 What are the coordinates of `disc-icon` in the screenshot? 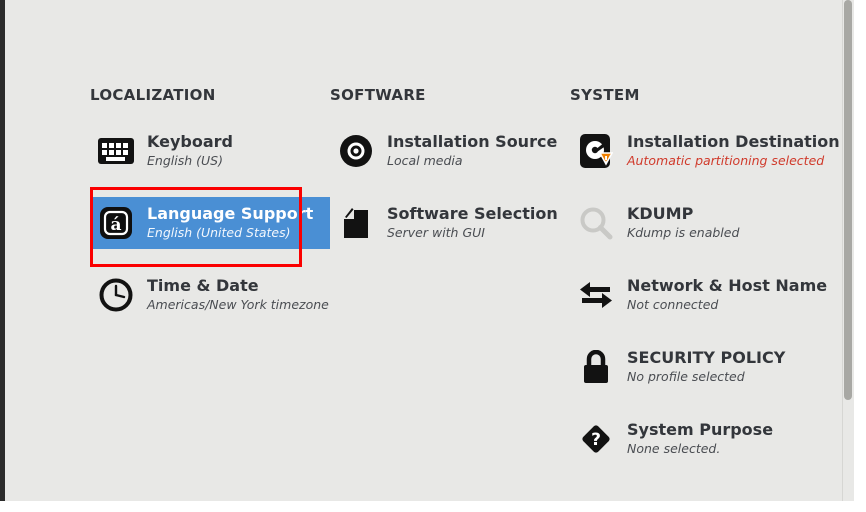 It's located at (356, 151).